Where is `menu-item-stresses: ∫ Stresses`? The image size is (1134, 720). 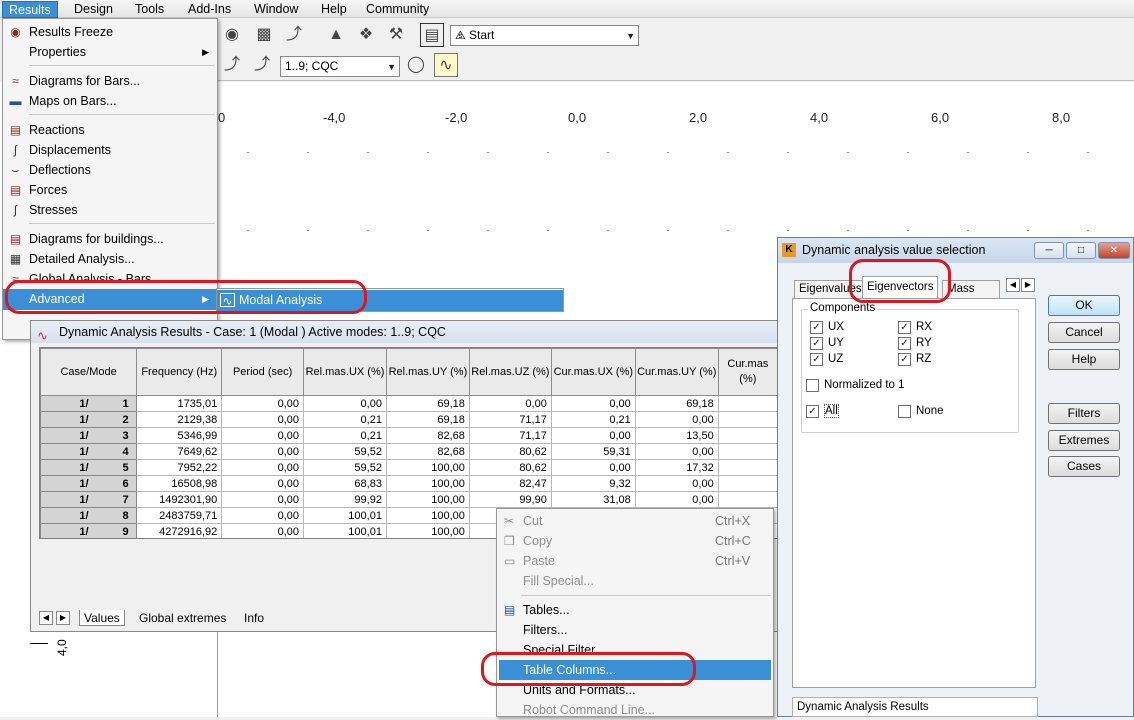 menu-item-stresses: ∫ Stresses is located at coordinates (110, 210).